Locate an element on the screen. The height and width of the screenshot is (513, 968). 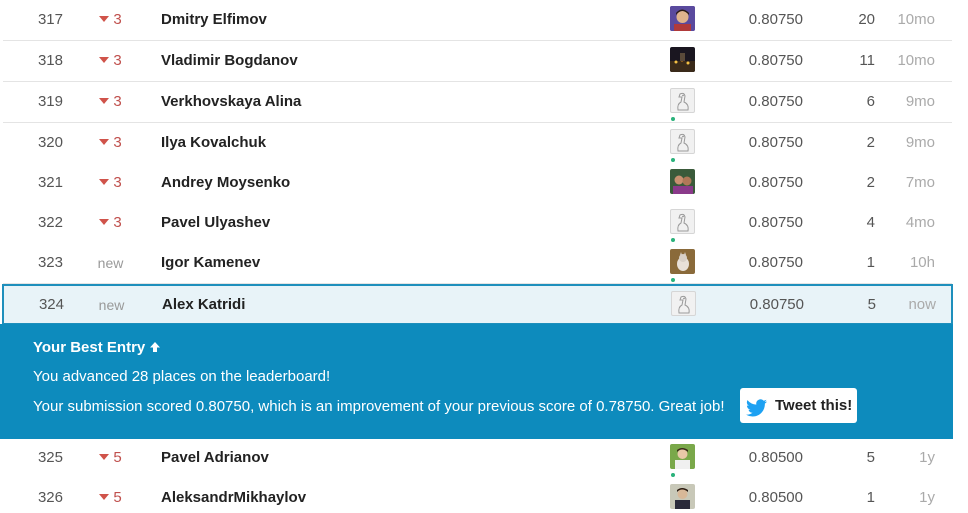
team-name: AleksandrMikhaylov is located at coordinates (361, 495).